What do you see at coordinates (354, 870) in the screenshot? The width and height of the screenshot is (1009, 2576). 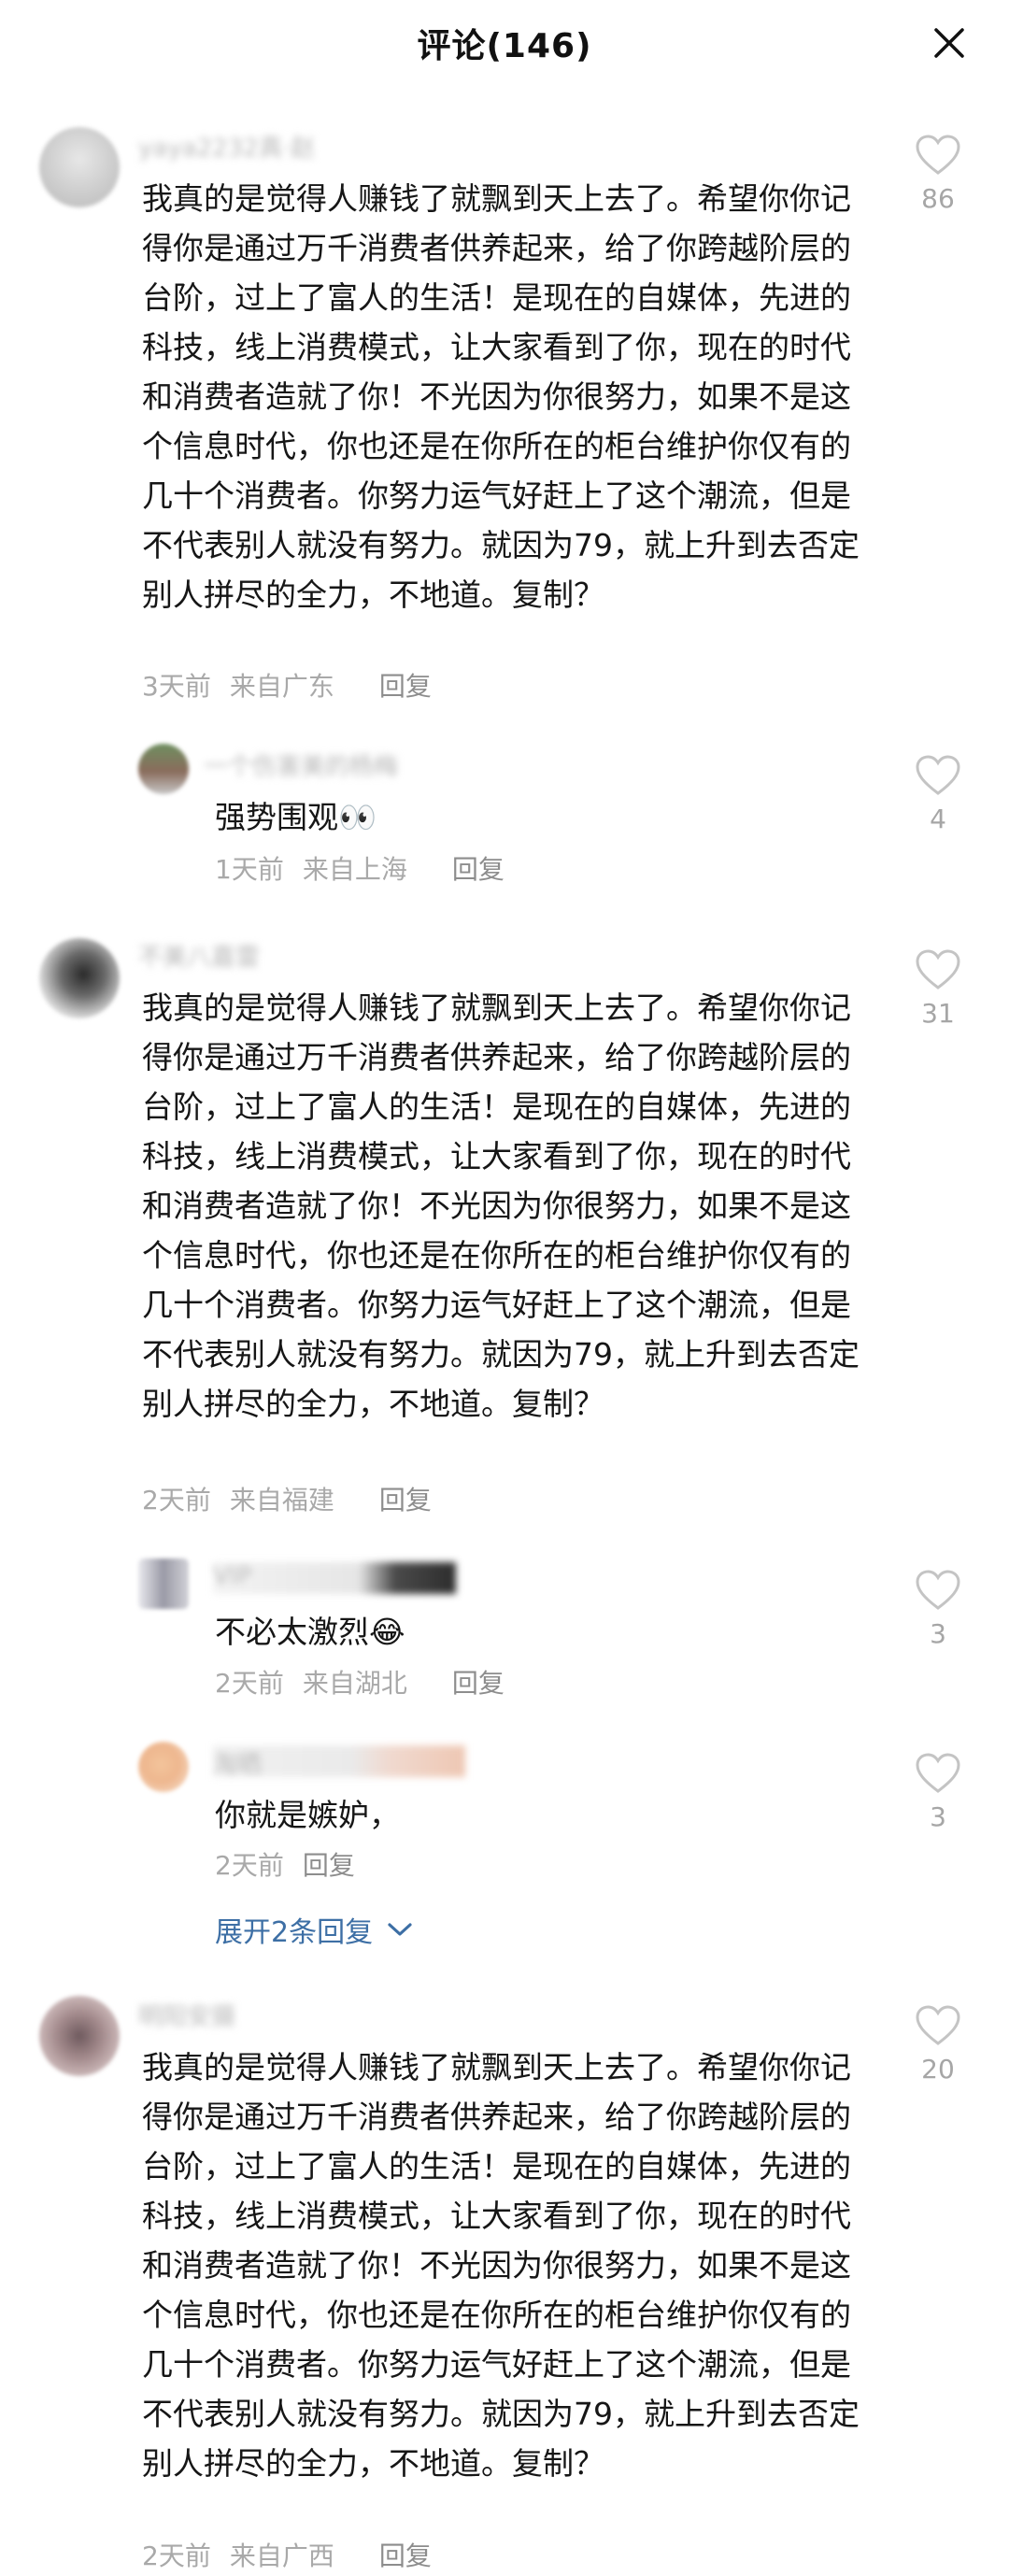 I see `comment-location: 来自上海` at bounding box center [354, 870].